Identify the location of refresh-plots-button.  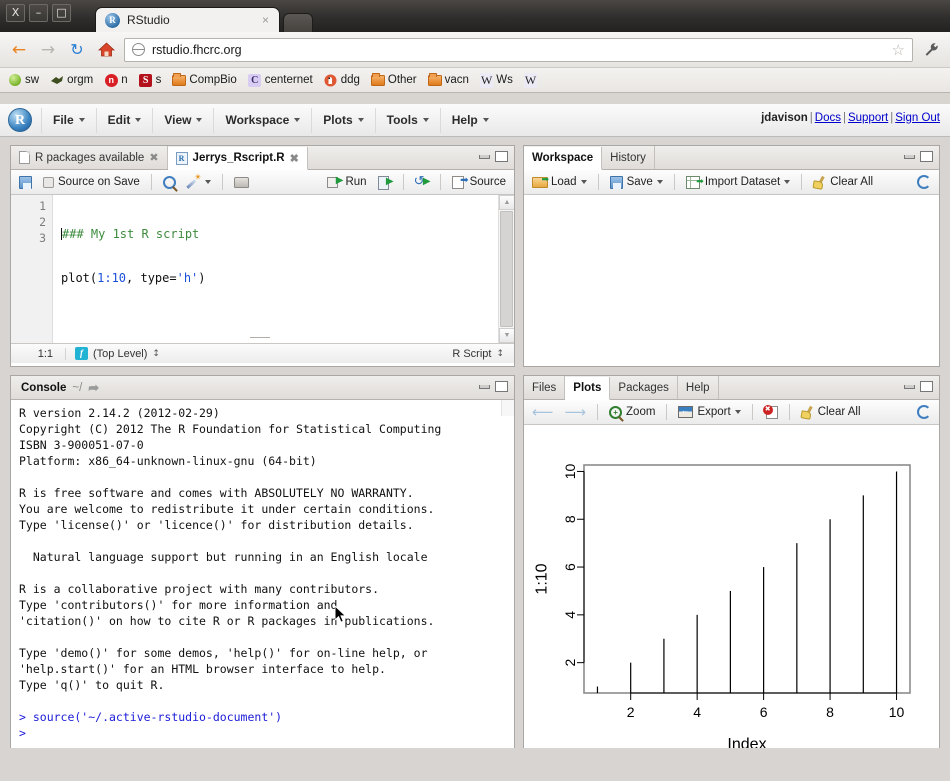
(924, 412).